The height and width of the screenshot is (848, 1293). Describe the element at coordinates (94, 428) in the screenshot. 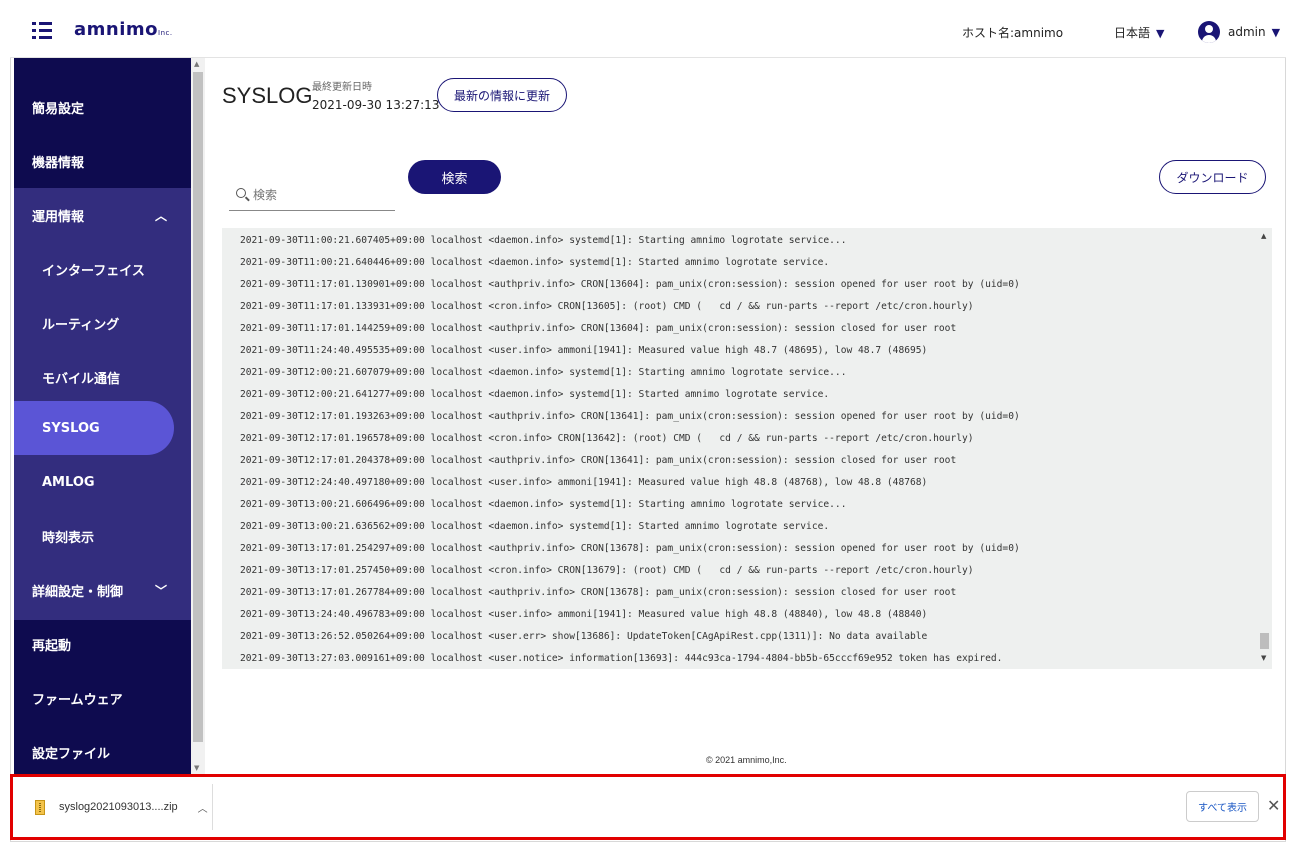

I see `sidebar-item-syslog: SYSLOG` at that location.